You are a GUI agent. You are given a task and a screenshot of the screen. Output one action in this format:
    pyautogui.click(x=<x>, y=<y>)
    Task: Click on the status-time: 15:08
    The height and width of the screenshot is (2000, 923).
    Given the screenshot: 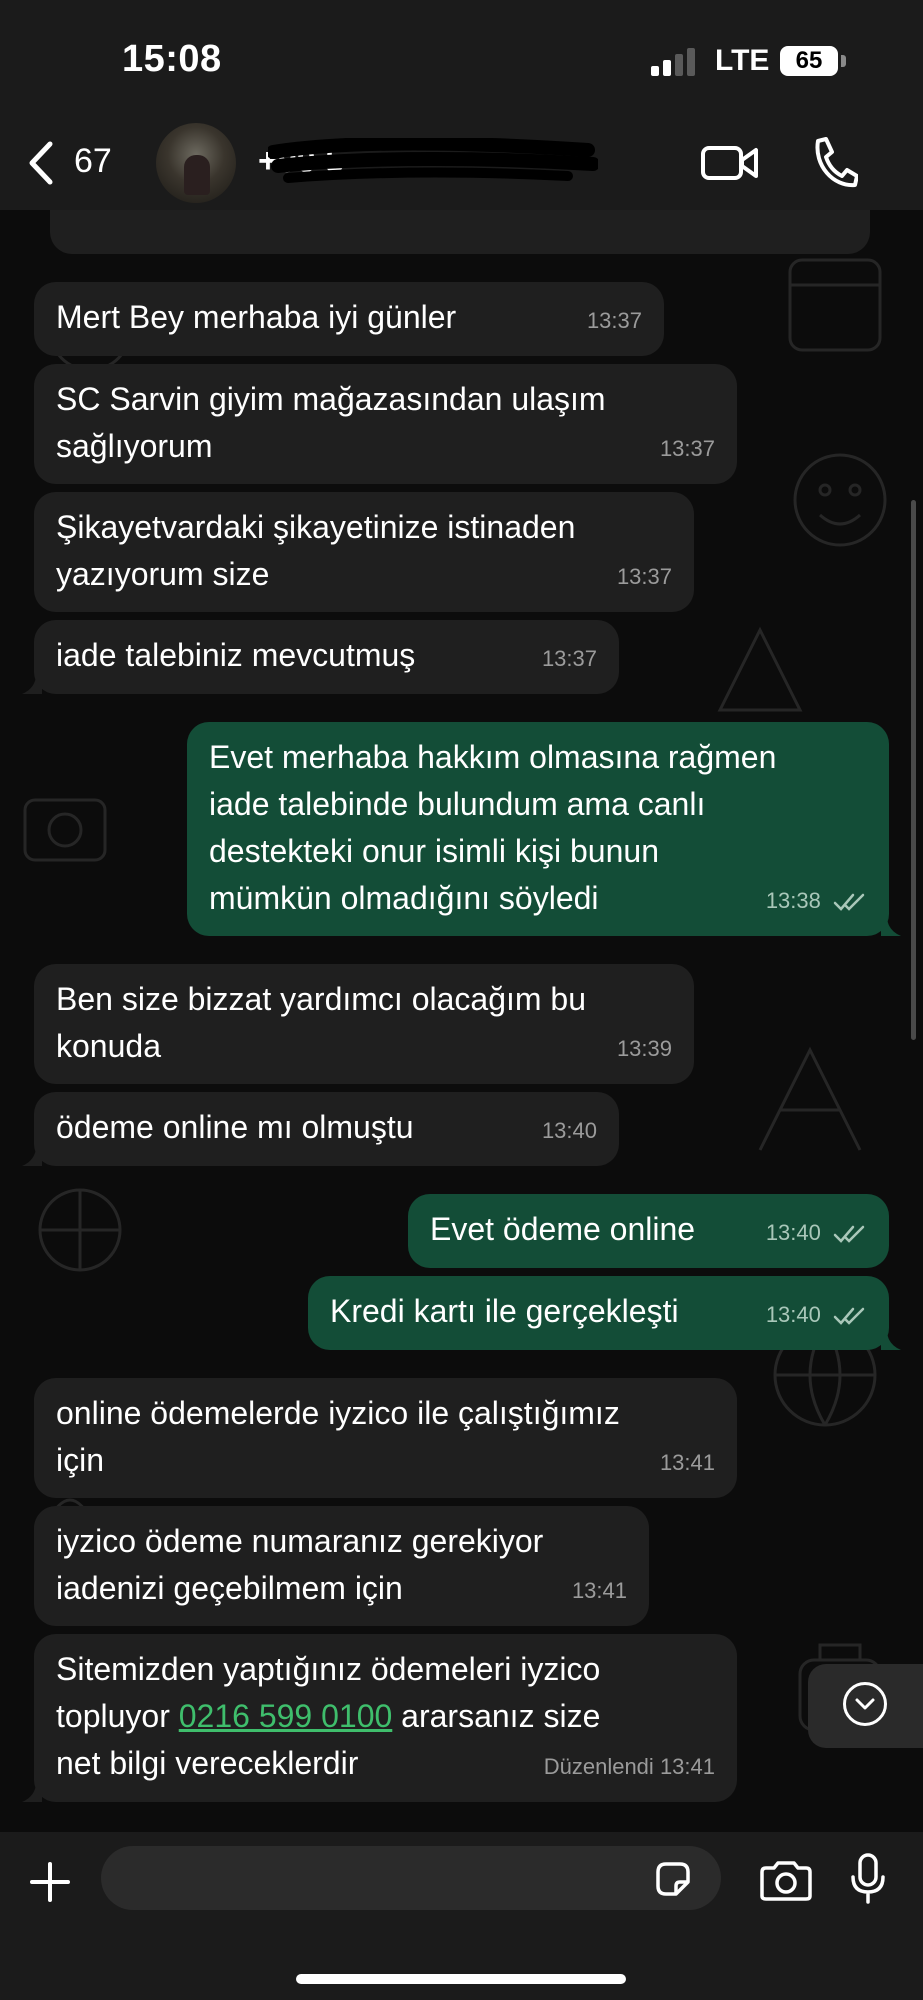 What is the action you would take?
    pyautogui.click(x=172, y=59)
    